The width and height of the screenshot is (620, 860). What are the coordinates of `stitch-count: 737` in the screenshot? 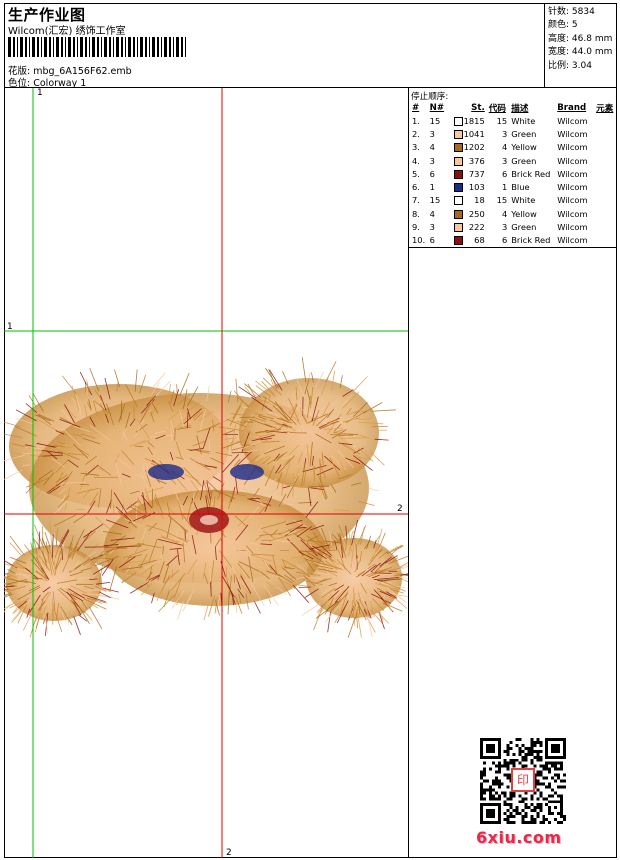 It's located at (476, 173).